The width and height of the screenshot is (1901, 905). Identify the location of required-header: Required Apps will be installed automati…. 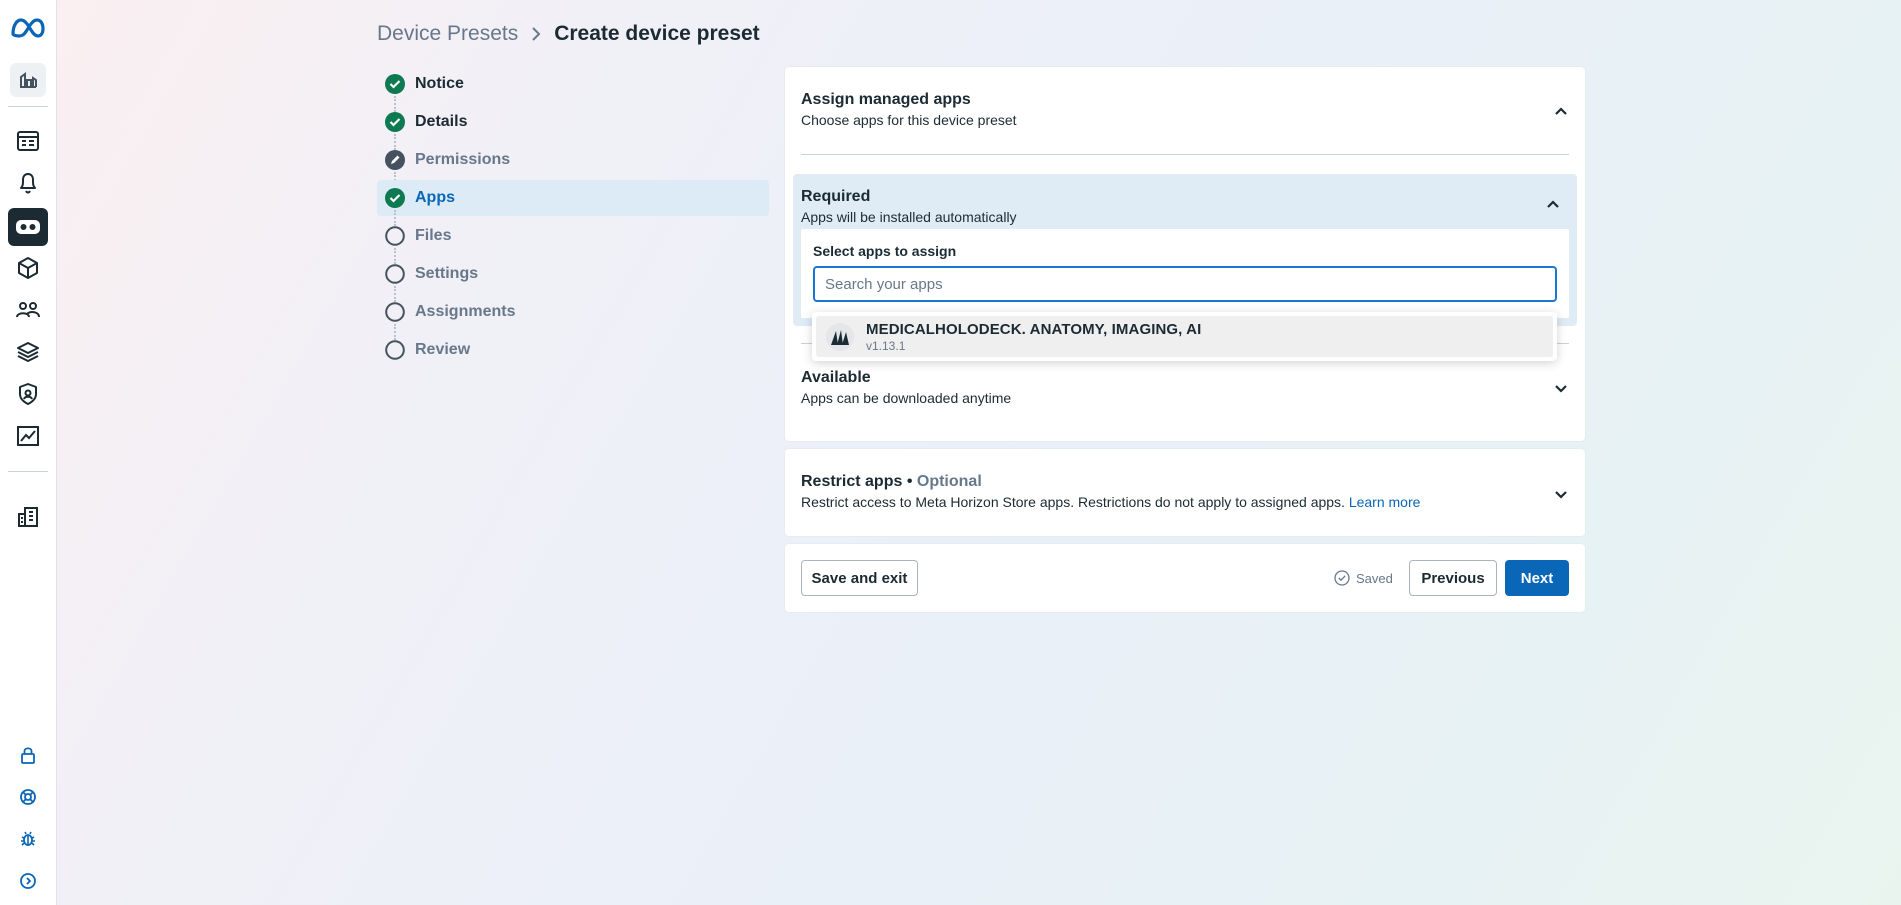
(909, 206).